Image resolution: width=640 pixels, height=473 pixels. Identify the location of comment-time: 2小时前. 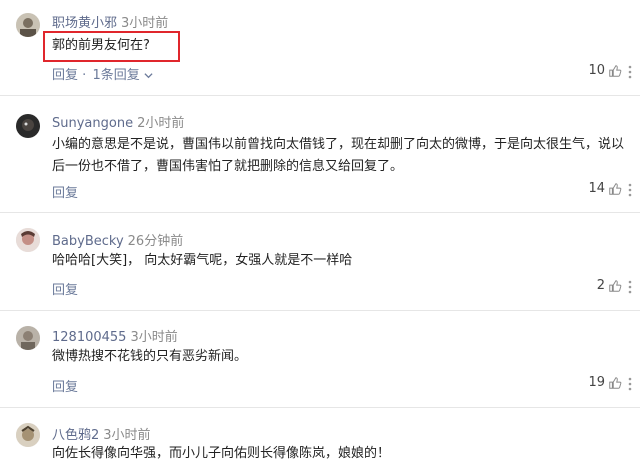
(161, 123).